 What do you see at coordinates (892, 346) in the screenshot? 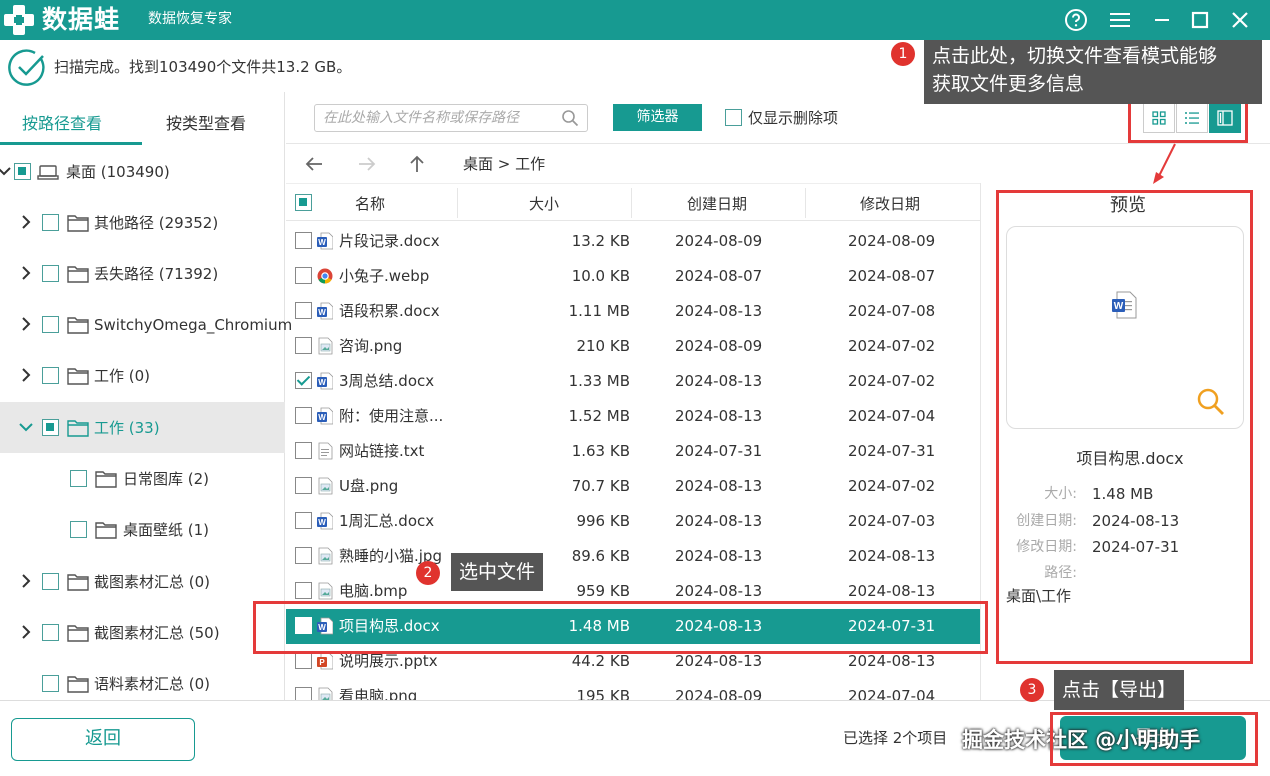
I see `file-modified-date: 2024-07-02` at bounding box center [892, 346].